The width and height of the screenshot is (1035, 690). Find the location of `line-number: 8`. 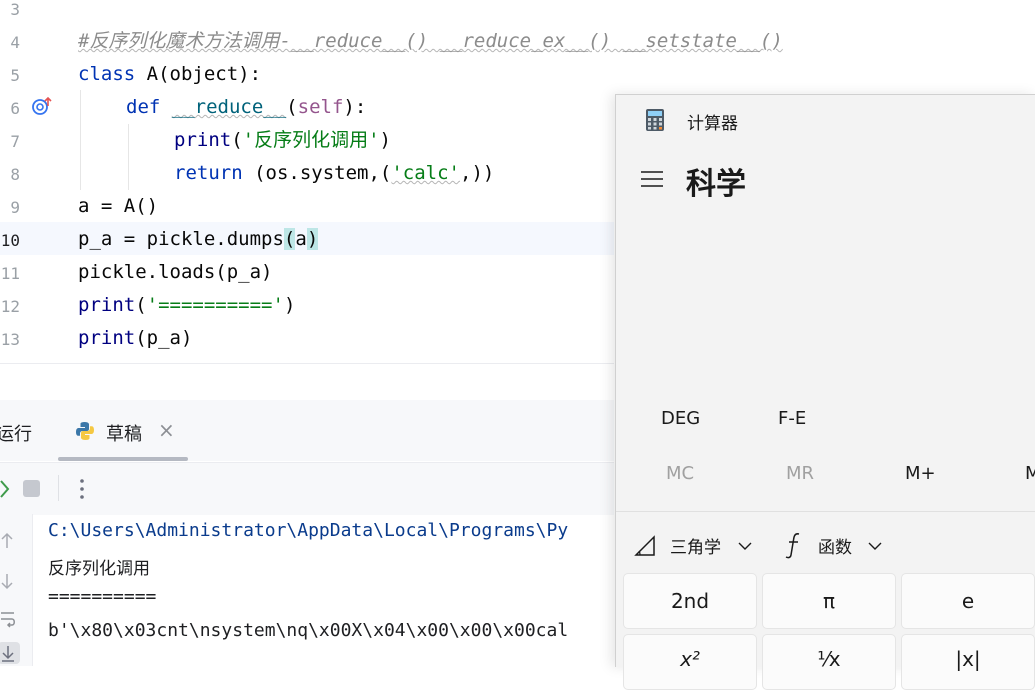

line-number: 8 is located at coordinates (15, 174).